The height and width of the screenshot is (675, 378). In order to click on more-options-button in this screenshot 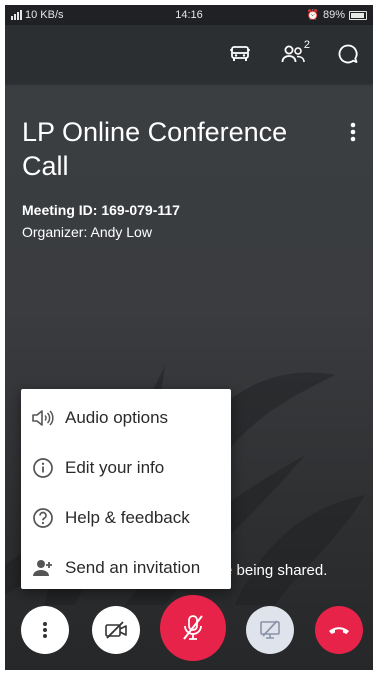, I will do `click(45, 630)`.